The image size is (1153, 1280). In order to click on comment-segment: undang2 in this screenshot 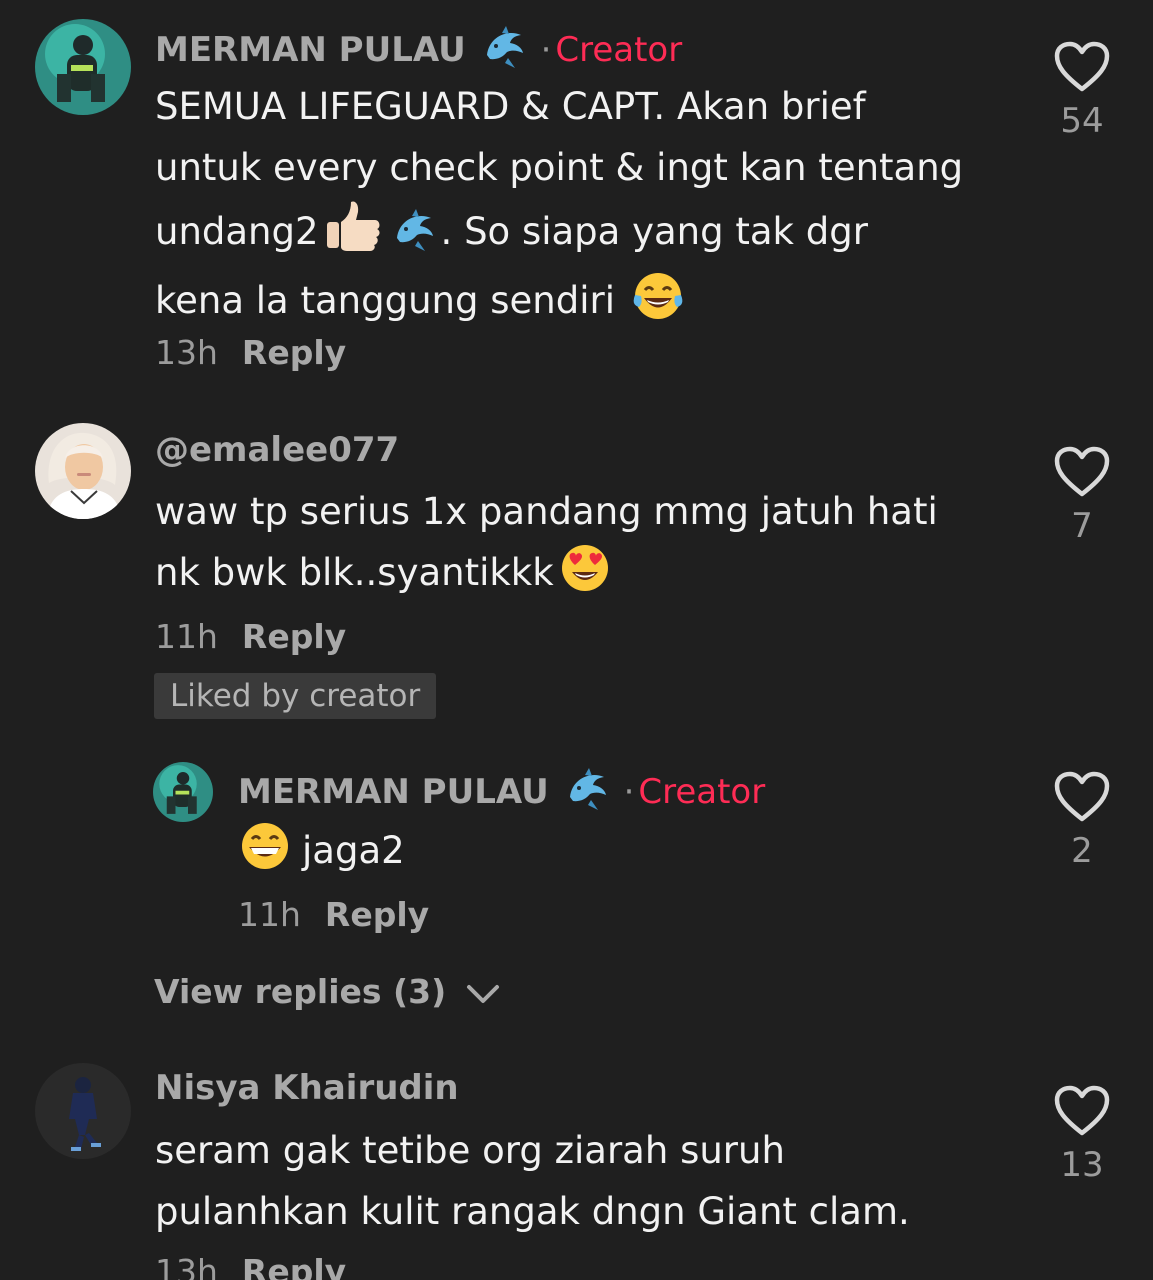, I will do `click(237, 231)`.